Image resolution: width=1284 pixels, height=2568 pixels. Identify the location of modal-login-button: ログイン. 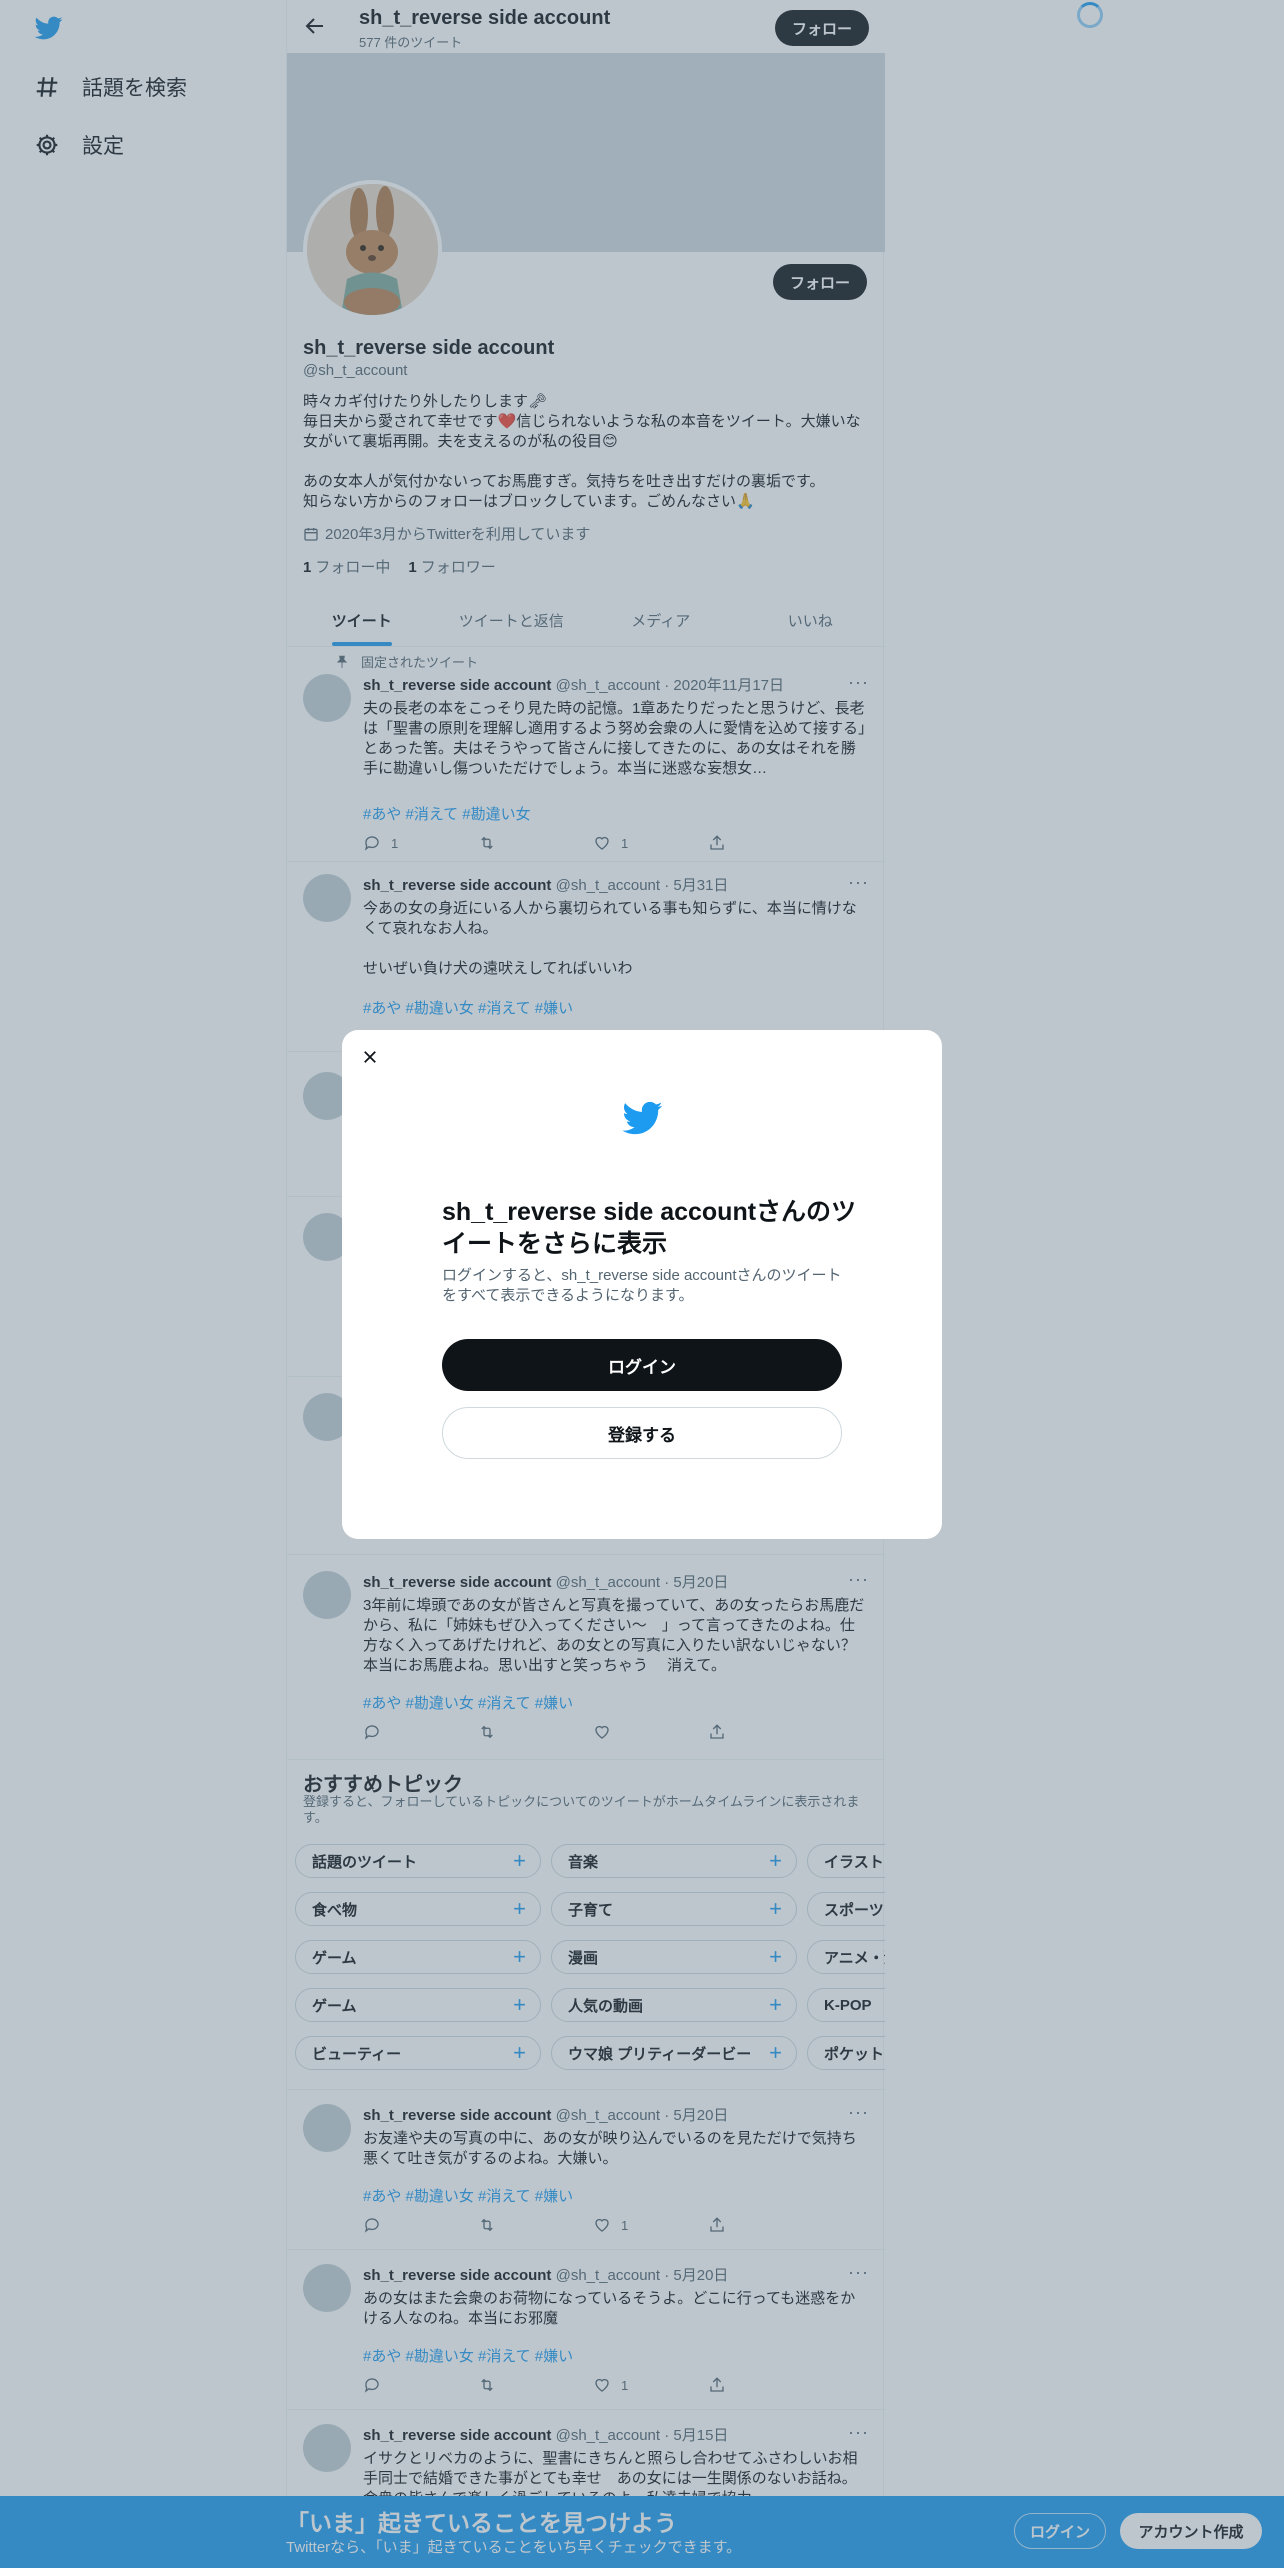
(642, 1365).